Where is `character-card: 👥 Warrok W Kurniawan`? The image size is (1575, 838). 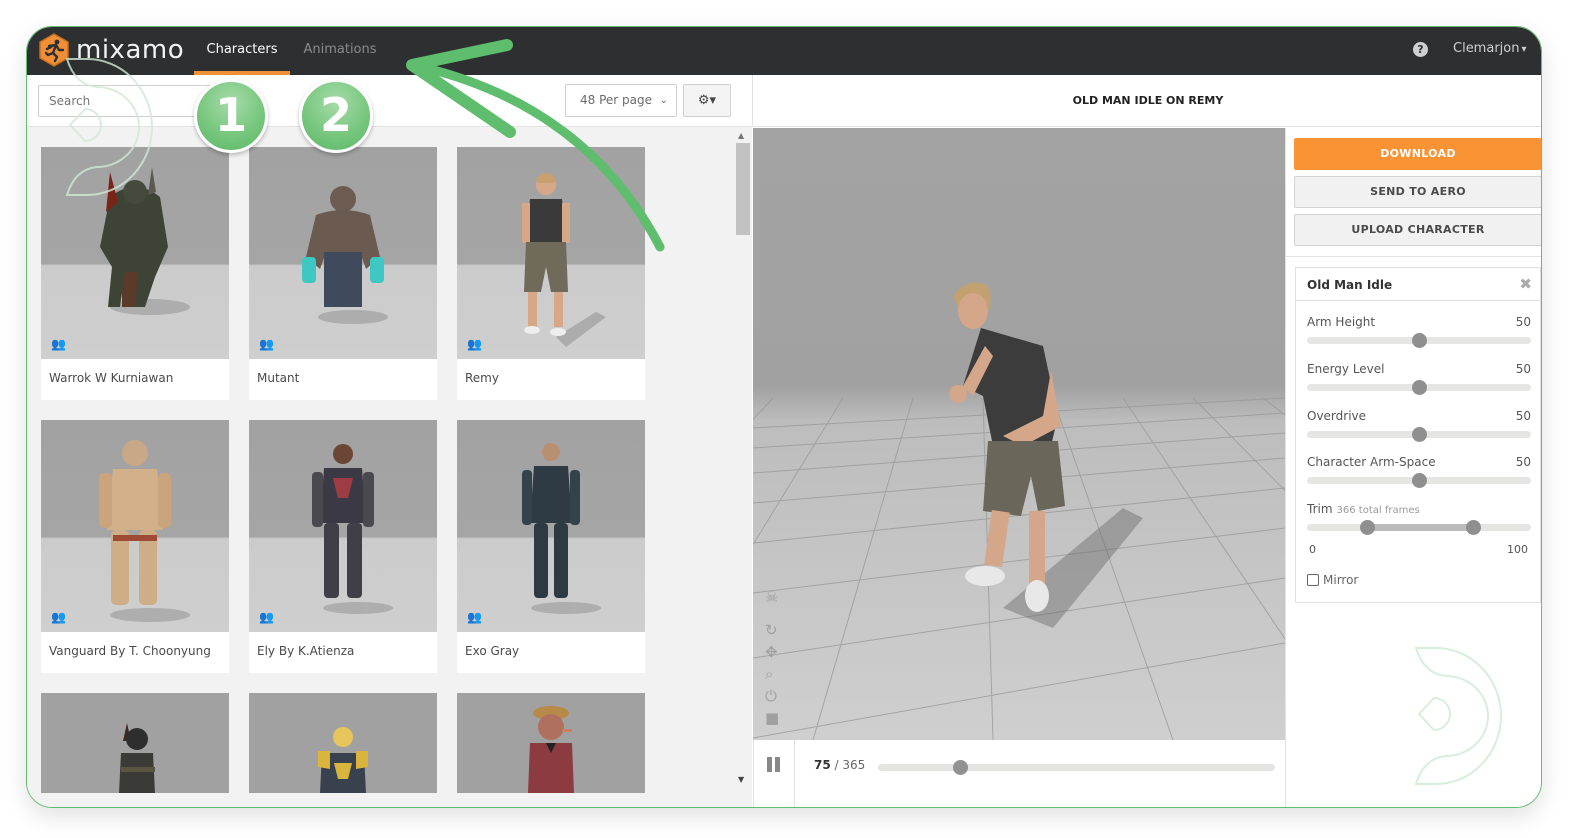 character-card: 👥 Warrok W Kurniawan is located at coordinates (135, 273).